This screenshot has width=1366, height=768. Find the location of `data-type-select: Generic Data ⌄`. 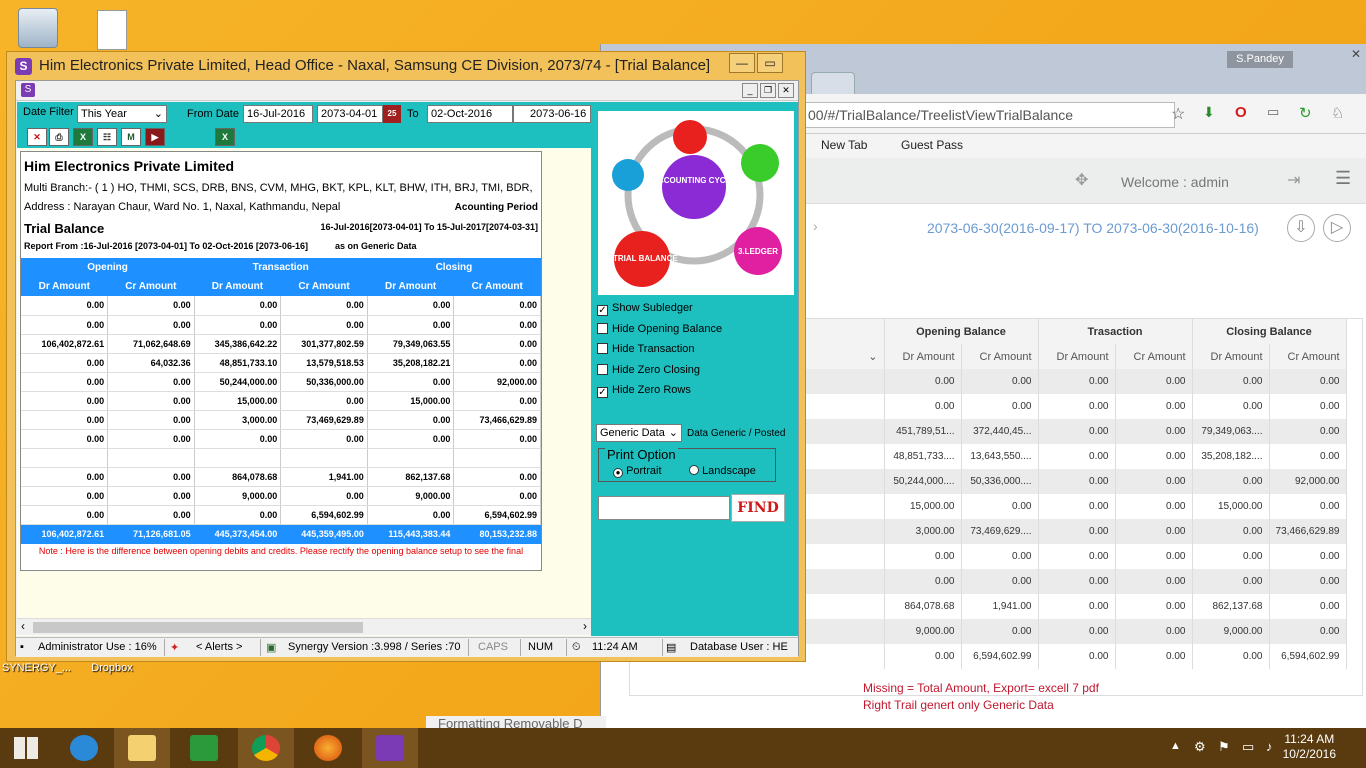

data-type-select: Generic Data ⌄ is located at coordinates (639, 433).